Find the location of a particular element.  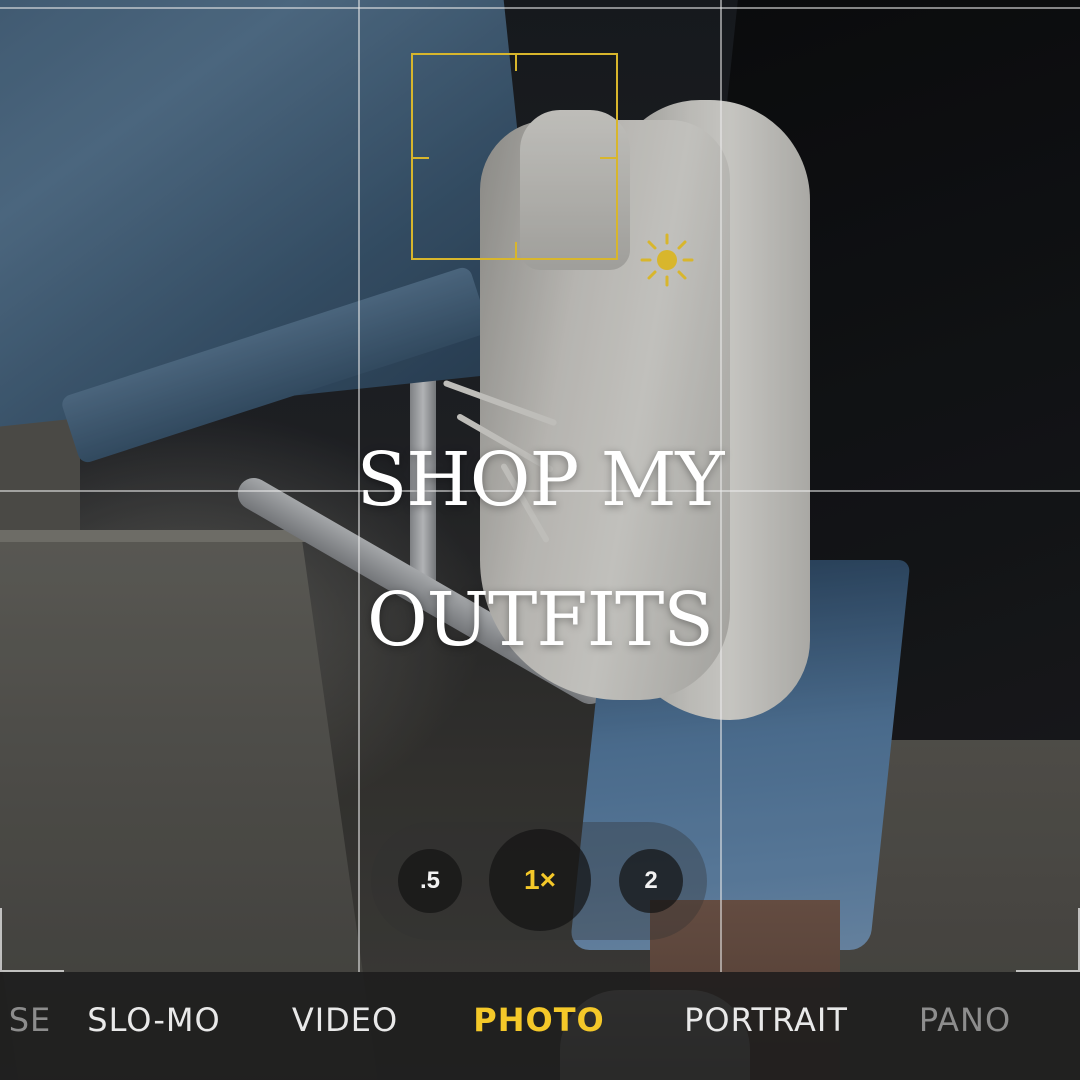

overlay-title-line2: OUTFITS is located at coordinates (540, 620).